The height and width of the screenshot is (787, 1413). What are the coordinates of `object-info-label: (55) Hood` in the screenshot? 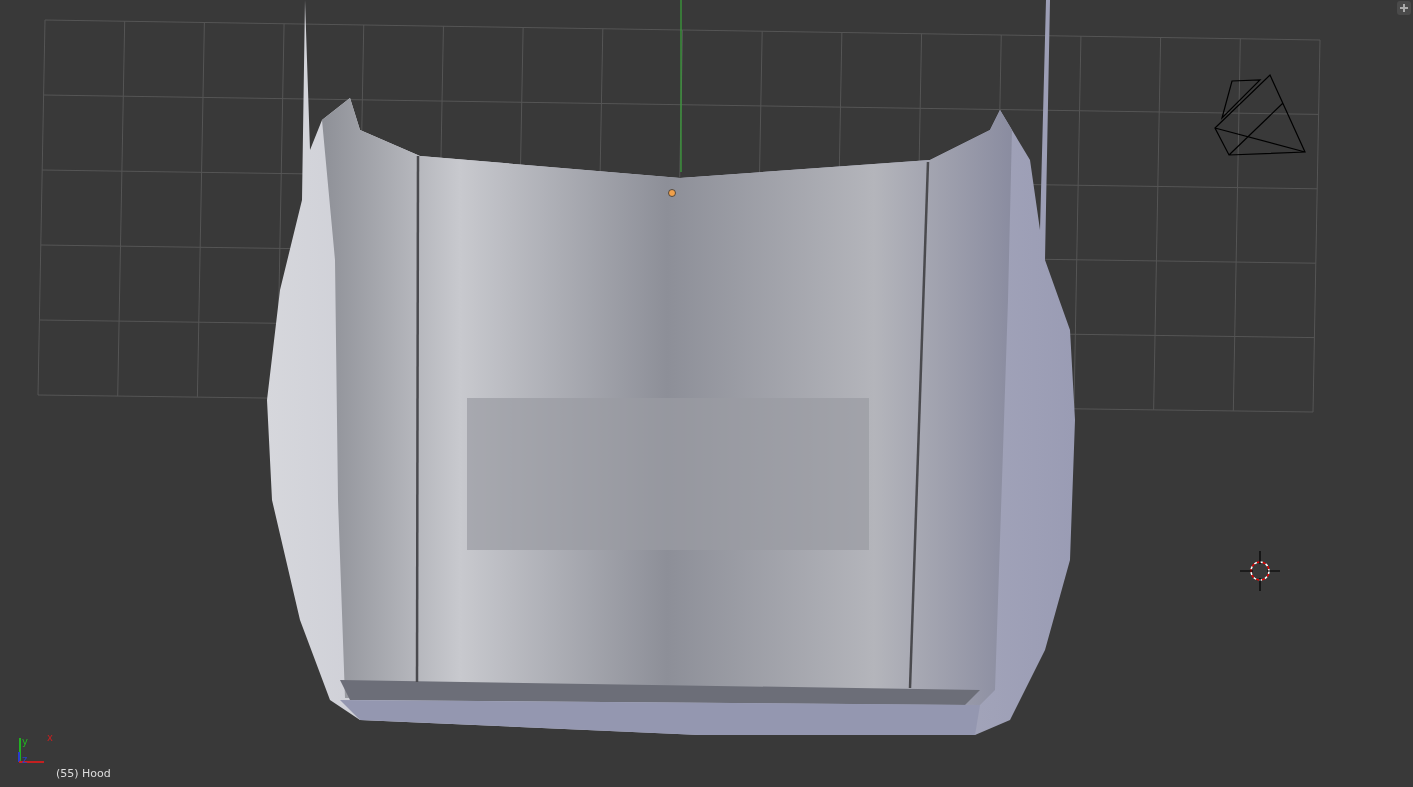 It's located at (83, 773).